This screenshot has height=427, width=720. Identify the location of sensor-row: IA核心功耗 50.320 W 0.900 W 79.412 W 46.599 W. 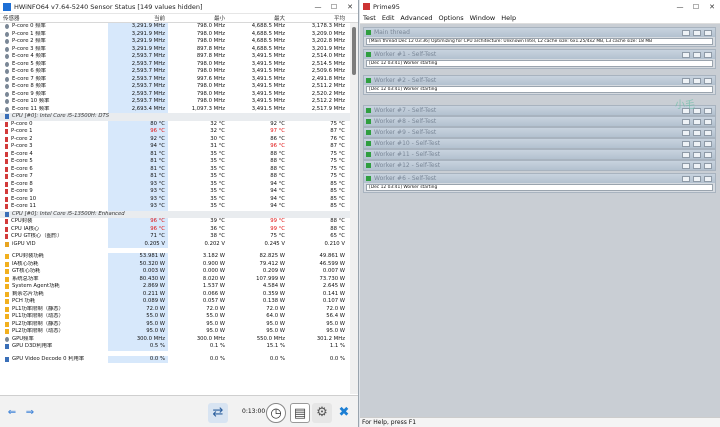
(175, 264).